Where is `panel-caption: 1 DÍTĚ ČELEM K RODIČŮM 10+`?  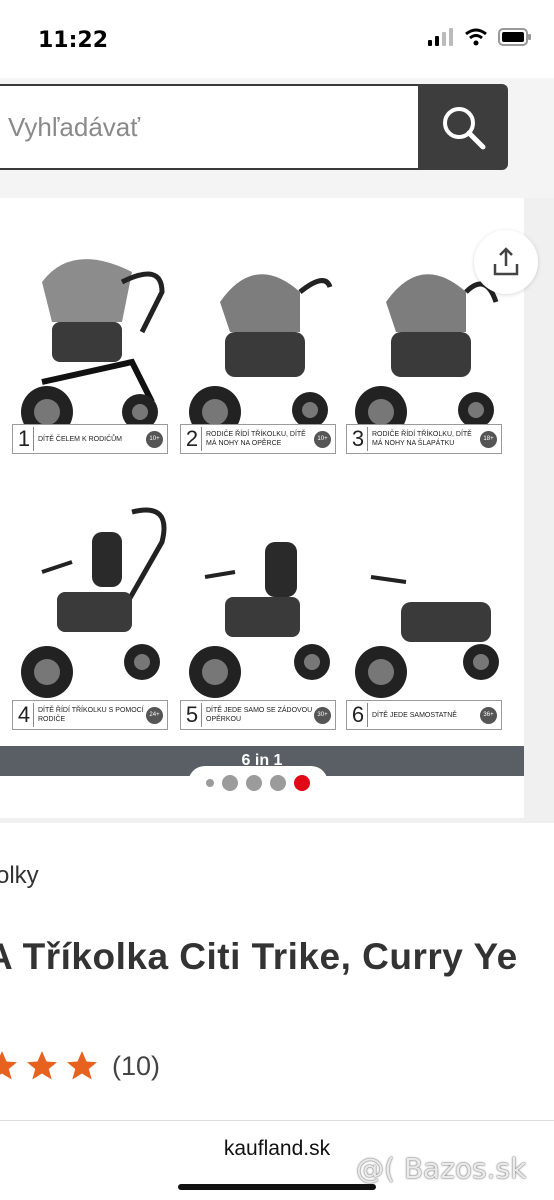
panel-caption: 1 DÍTĚ ČELEM K RODIČŮM 10+ is located at coordinates (90, 439).